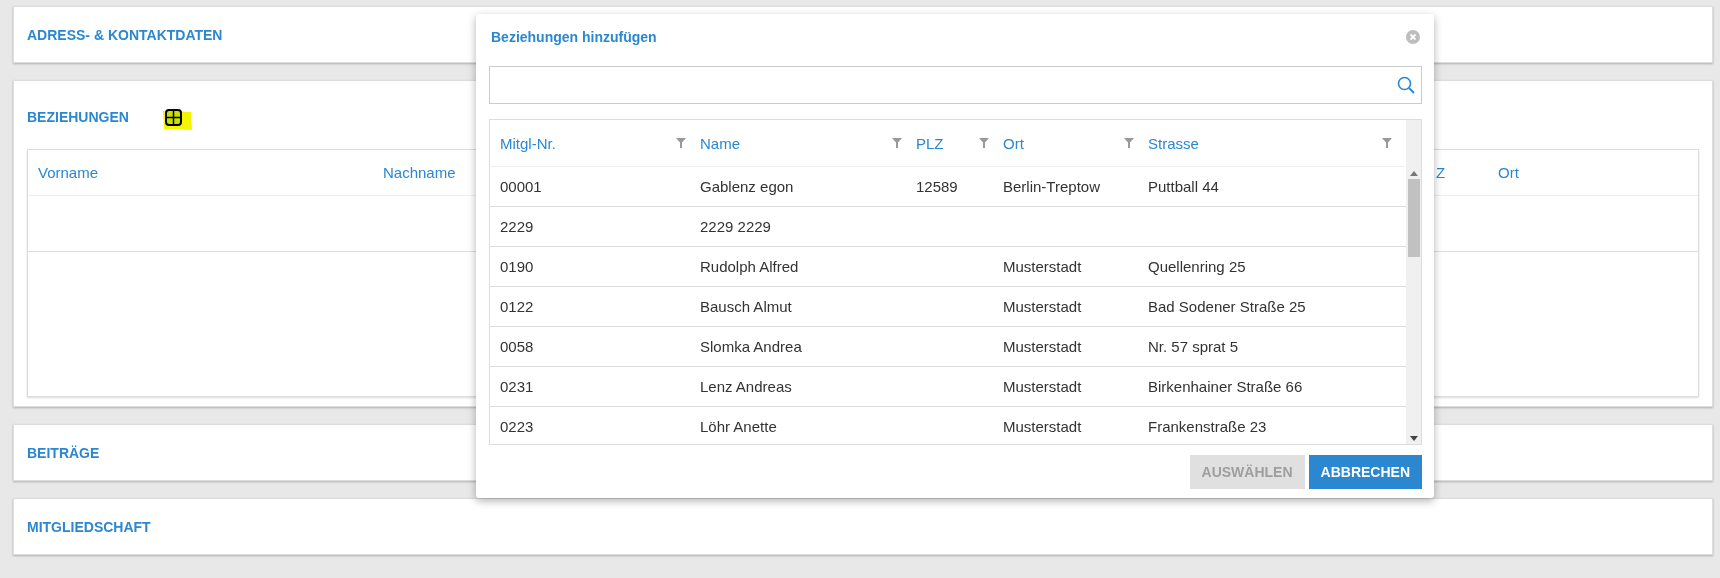 The height and width of the screenshot is (578, 1720). What do you see at coordinates (574, 37) in the screenshot?
I see `dialog-title: Beziehungen hinzufügen` at bounding box center [574, 37].